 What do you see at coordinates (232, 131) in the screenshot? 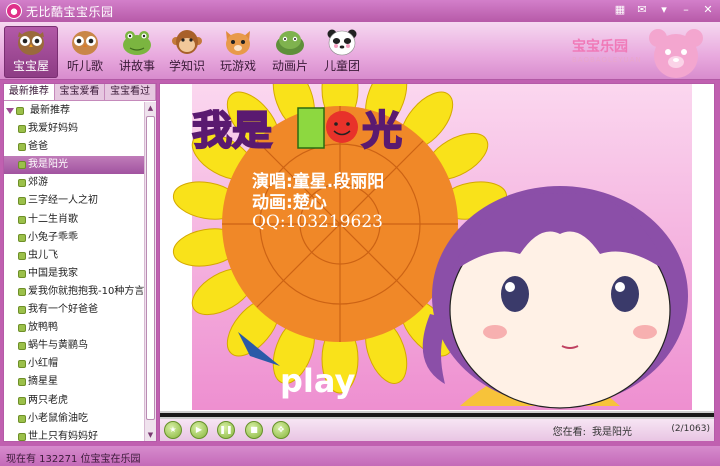
I see `video-title-a: 我是` at bounding box center [232, 131].